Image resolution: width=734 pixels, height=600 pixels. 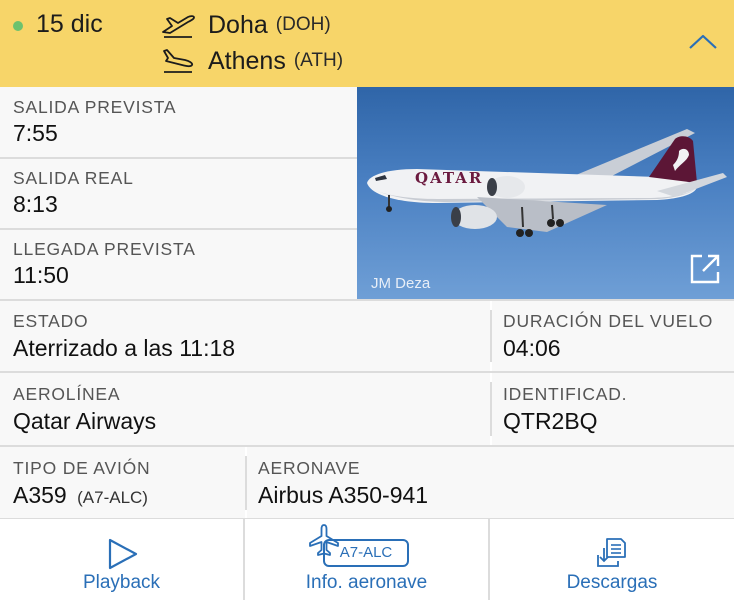 What do you see at coordinates (366, 553) in the screenshot?
I see `registration-badge: A7-ALC` at bounding box center [366, 553].